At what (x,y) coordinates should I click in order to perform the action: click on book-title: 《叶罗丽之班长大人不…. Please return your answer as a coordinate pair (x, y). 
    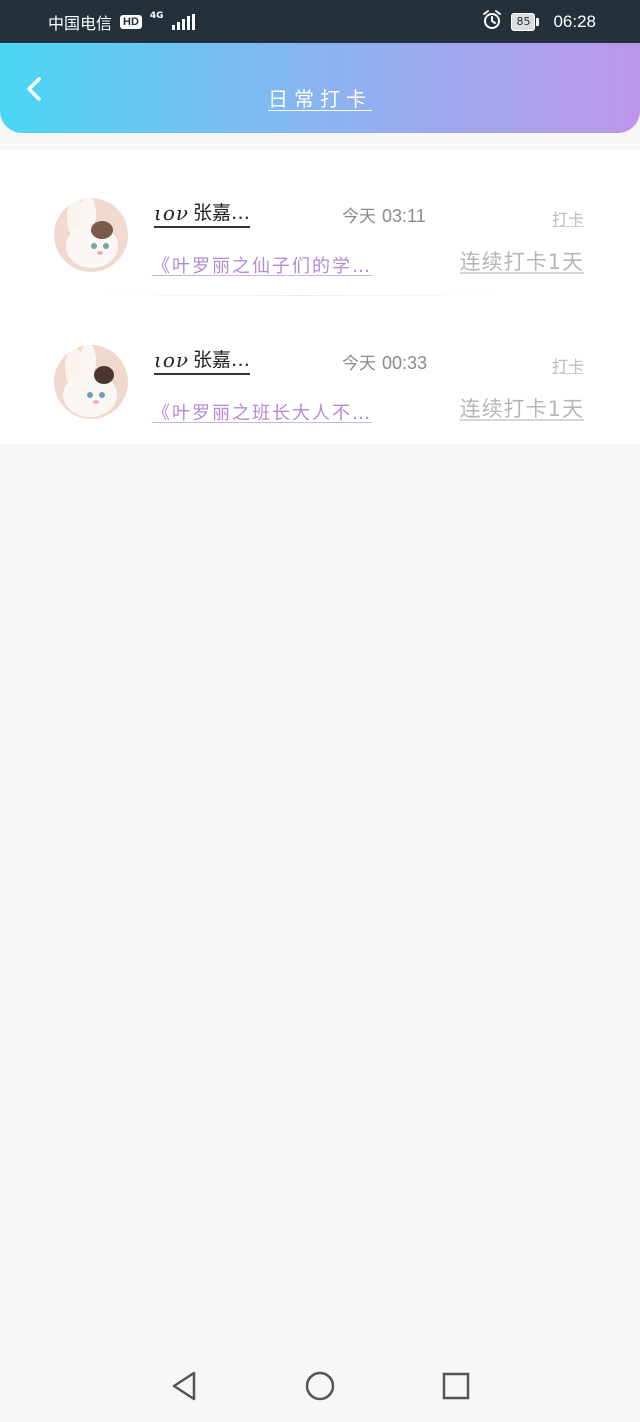
    Looking at the image, I should click on (281, 412).